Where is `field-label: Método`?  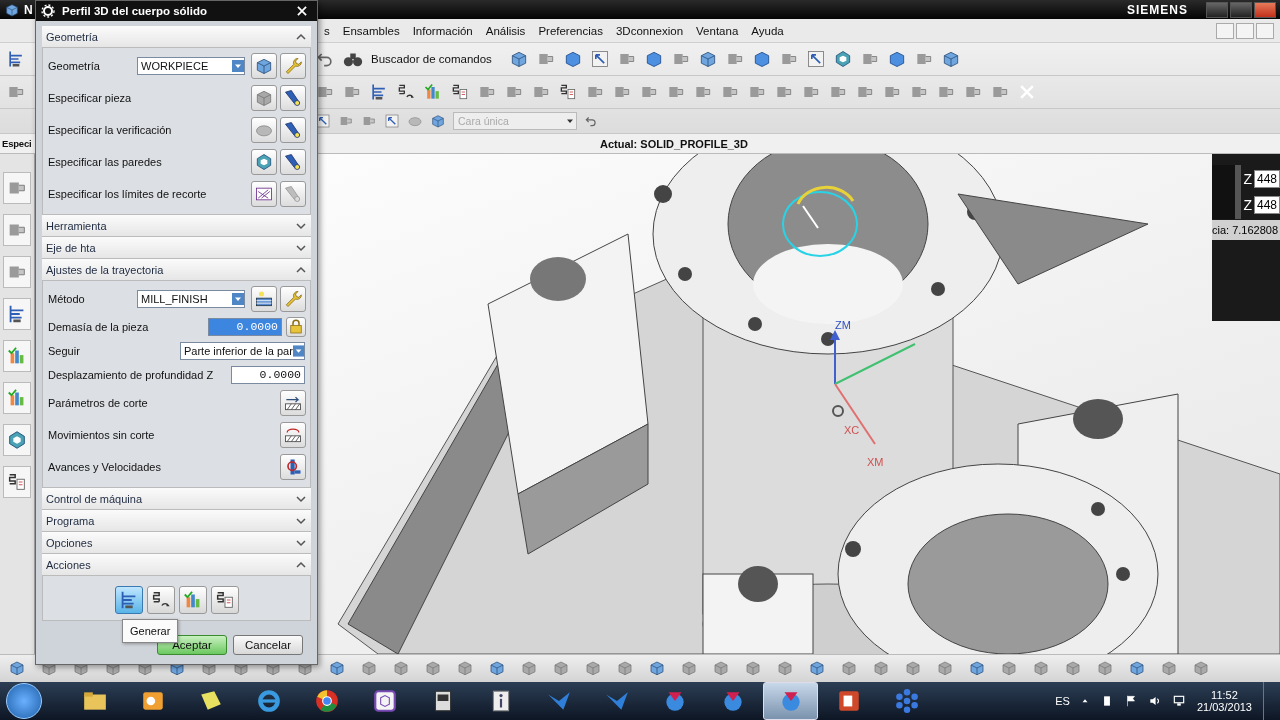
field-label: Método is located at coordinates (67, 299).